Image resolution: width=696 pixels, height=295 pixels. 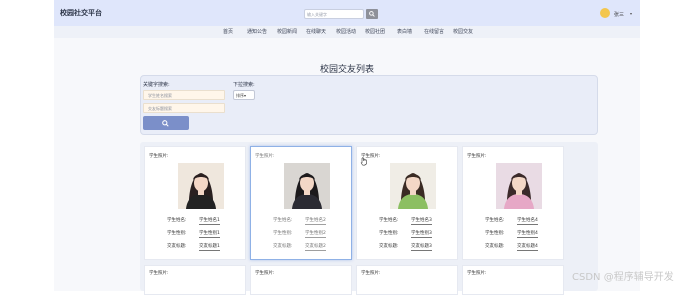 What do you see at coordinates (184, 95) in the screenshot?
I see `student-name-search-input: 学生姓名搜索` at bounding box center [184, 95].